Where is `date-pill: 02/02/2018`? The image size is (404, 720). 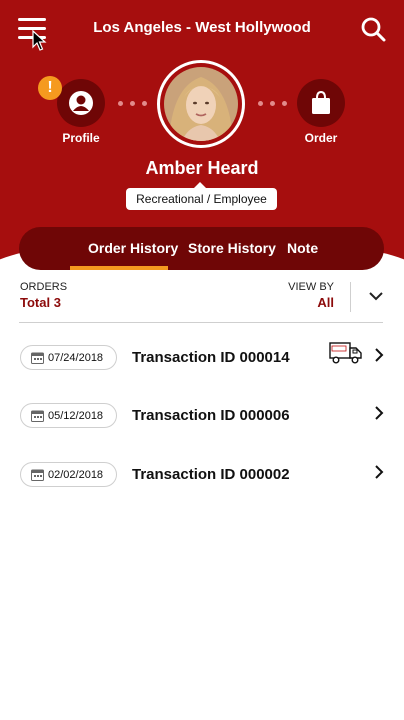 date-pill: 02/02/2018 is located at coordinates (68, 474).